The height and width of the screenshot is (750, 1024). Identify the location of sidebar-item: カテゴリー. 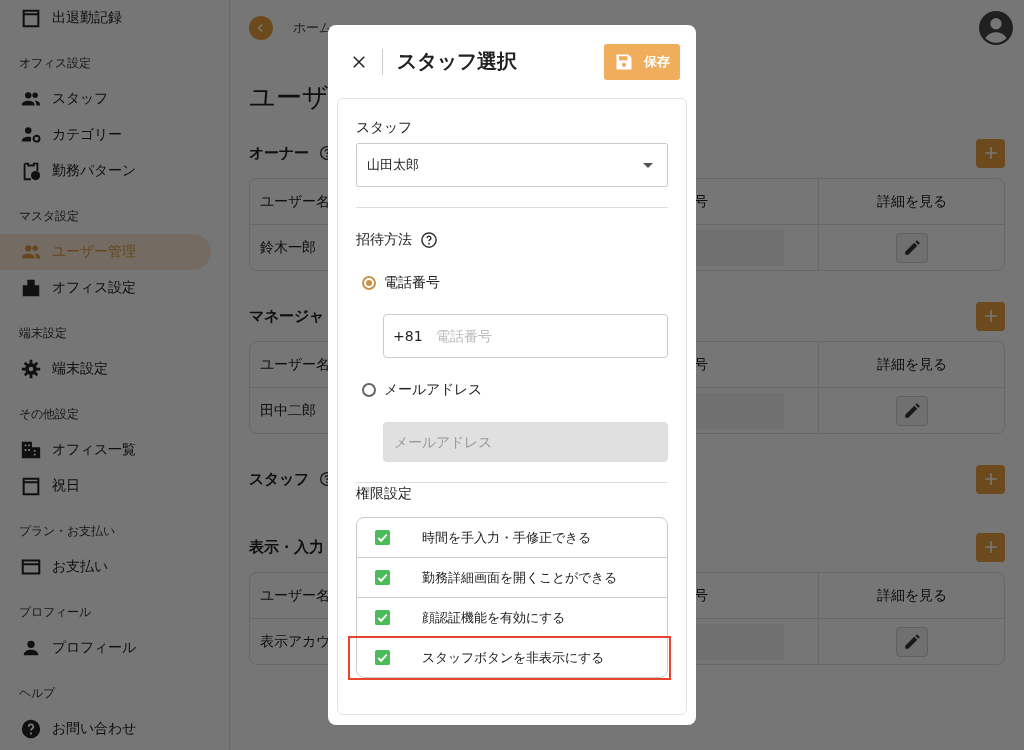
(105, 135).